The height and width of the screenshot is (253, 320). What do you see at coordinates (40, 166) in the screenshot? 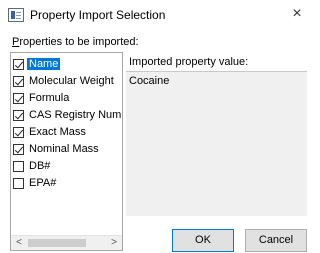
I see `list-item-label: DB#` at bounding box center [40, 166].